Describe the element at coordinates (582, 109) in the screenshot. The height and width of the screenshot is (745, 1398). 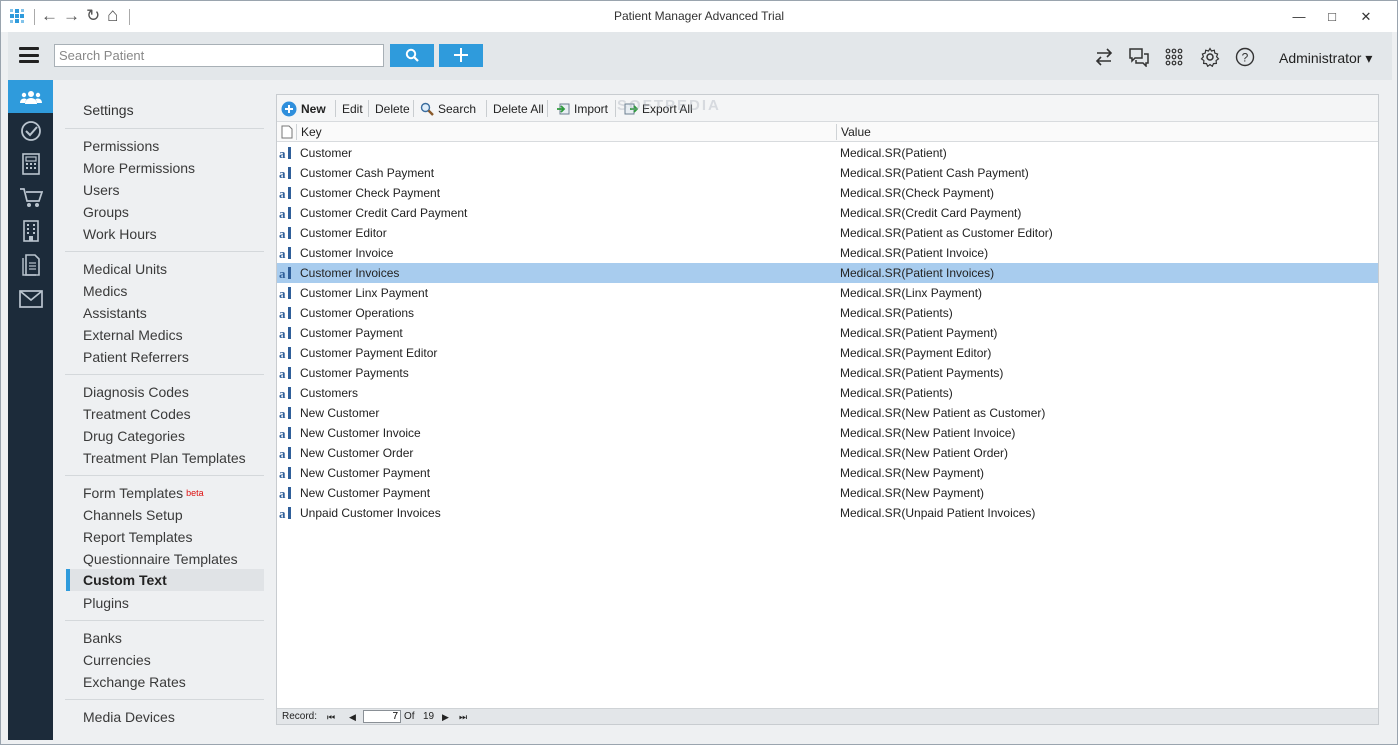
I see `import-button: Import` at that location.